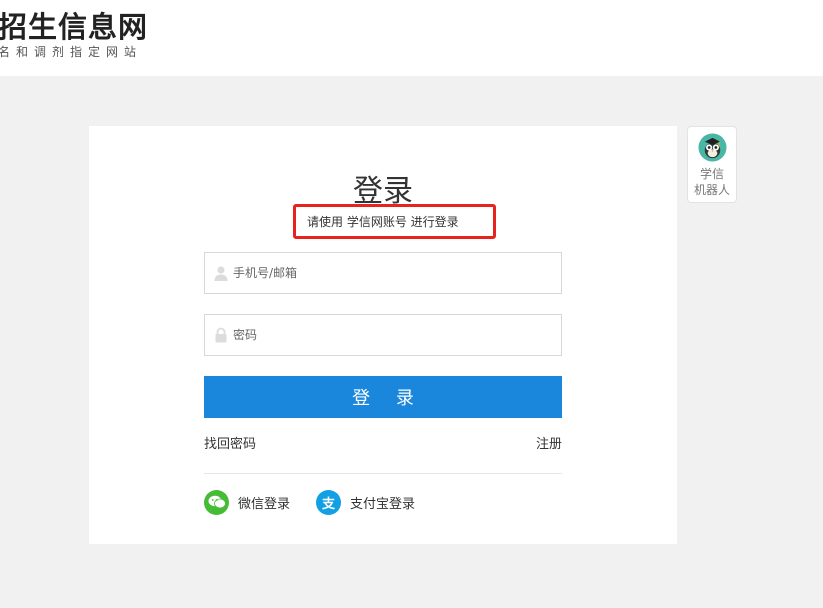  I want to click on site-header: 招生信息网 名和调剂指定网站, so click(411, 38).